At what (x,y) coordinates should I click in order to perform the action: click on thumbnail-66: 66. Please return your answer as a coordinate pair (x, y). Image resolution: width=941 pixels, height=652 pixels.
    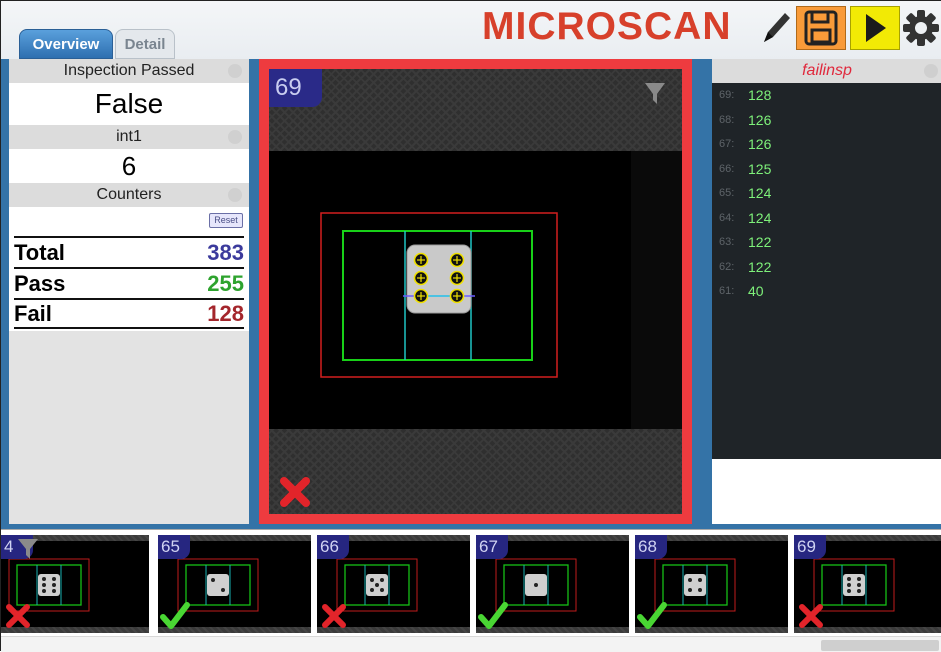
    Looking at the image, I should click on (393, 584).